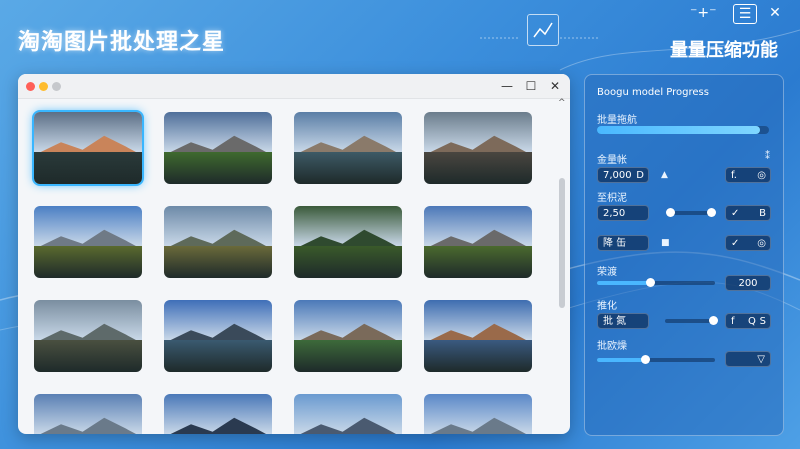 The width and height of the screenshot is (800, 449). What do you see at coordinates (621, 360) in the screenshot?
I see `end-slider-fill` at bounding box center [621, 360].